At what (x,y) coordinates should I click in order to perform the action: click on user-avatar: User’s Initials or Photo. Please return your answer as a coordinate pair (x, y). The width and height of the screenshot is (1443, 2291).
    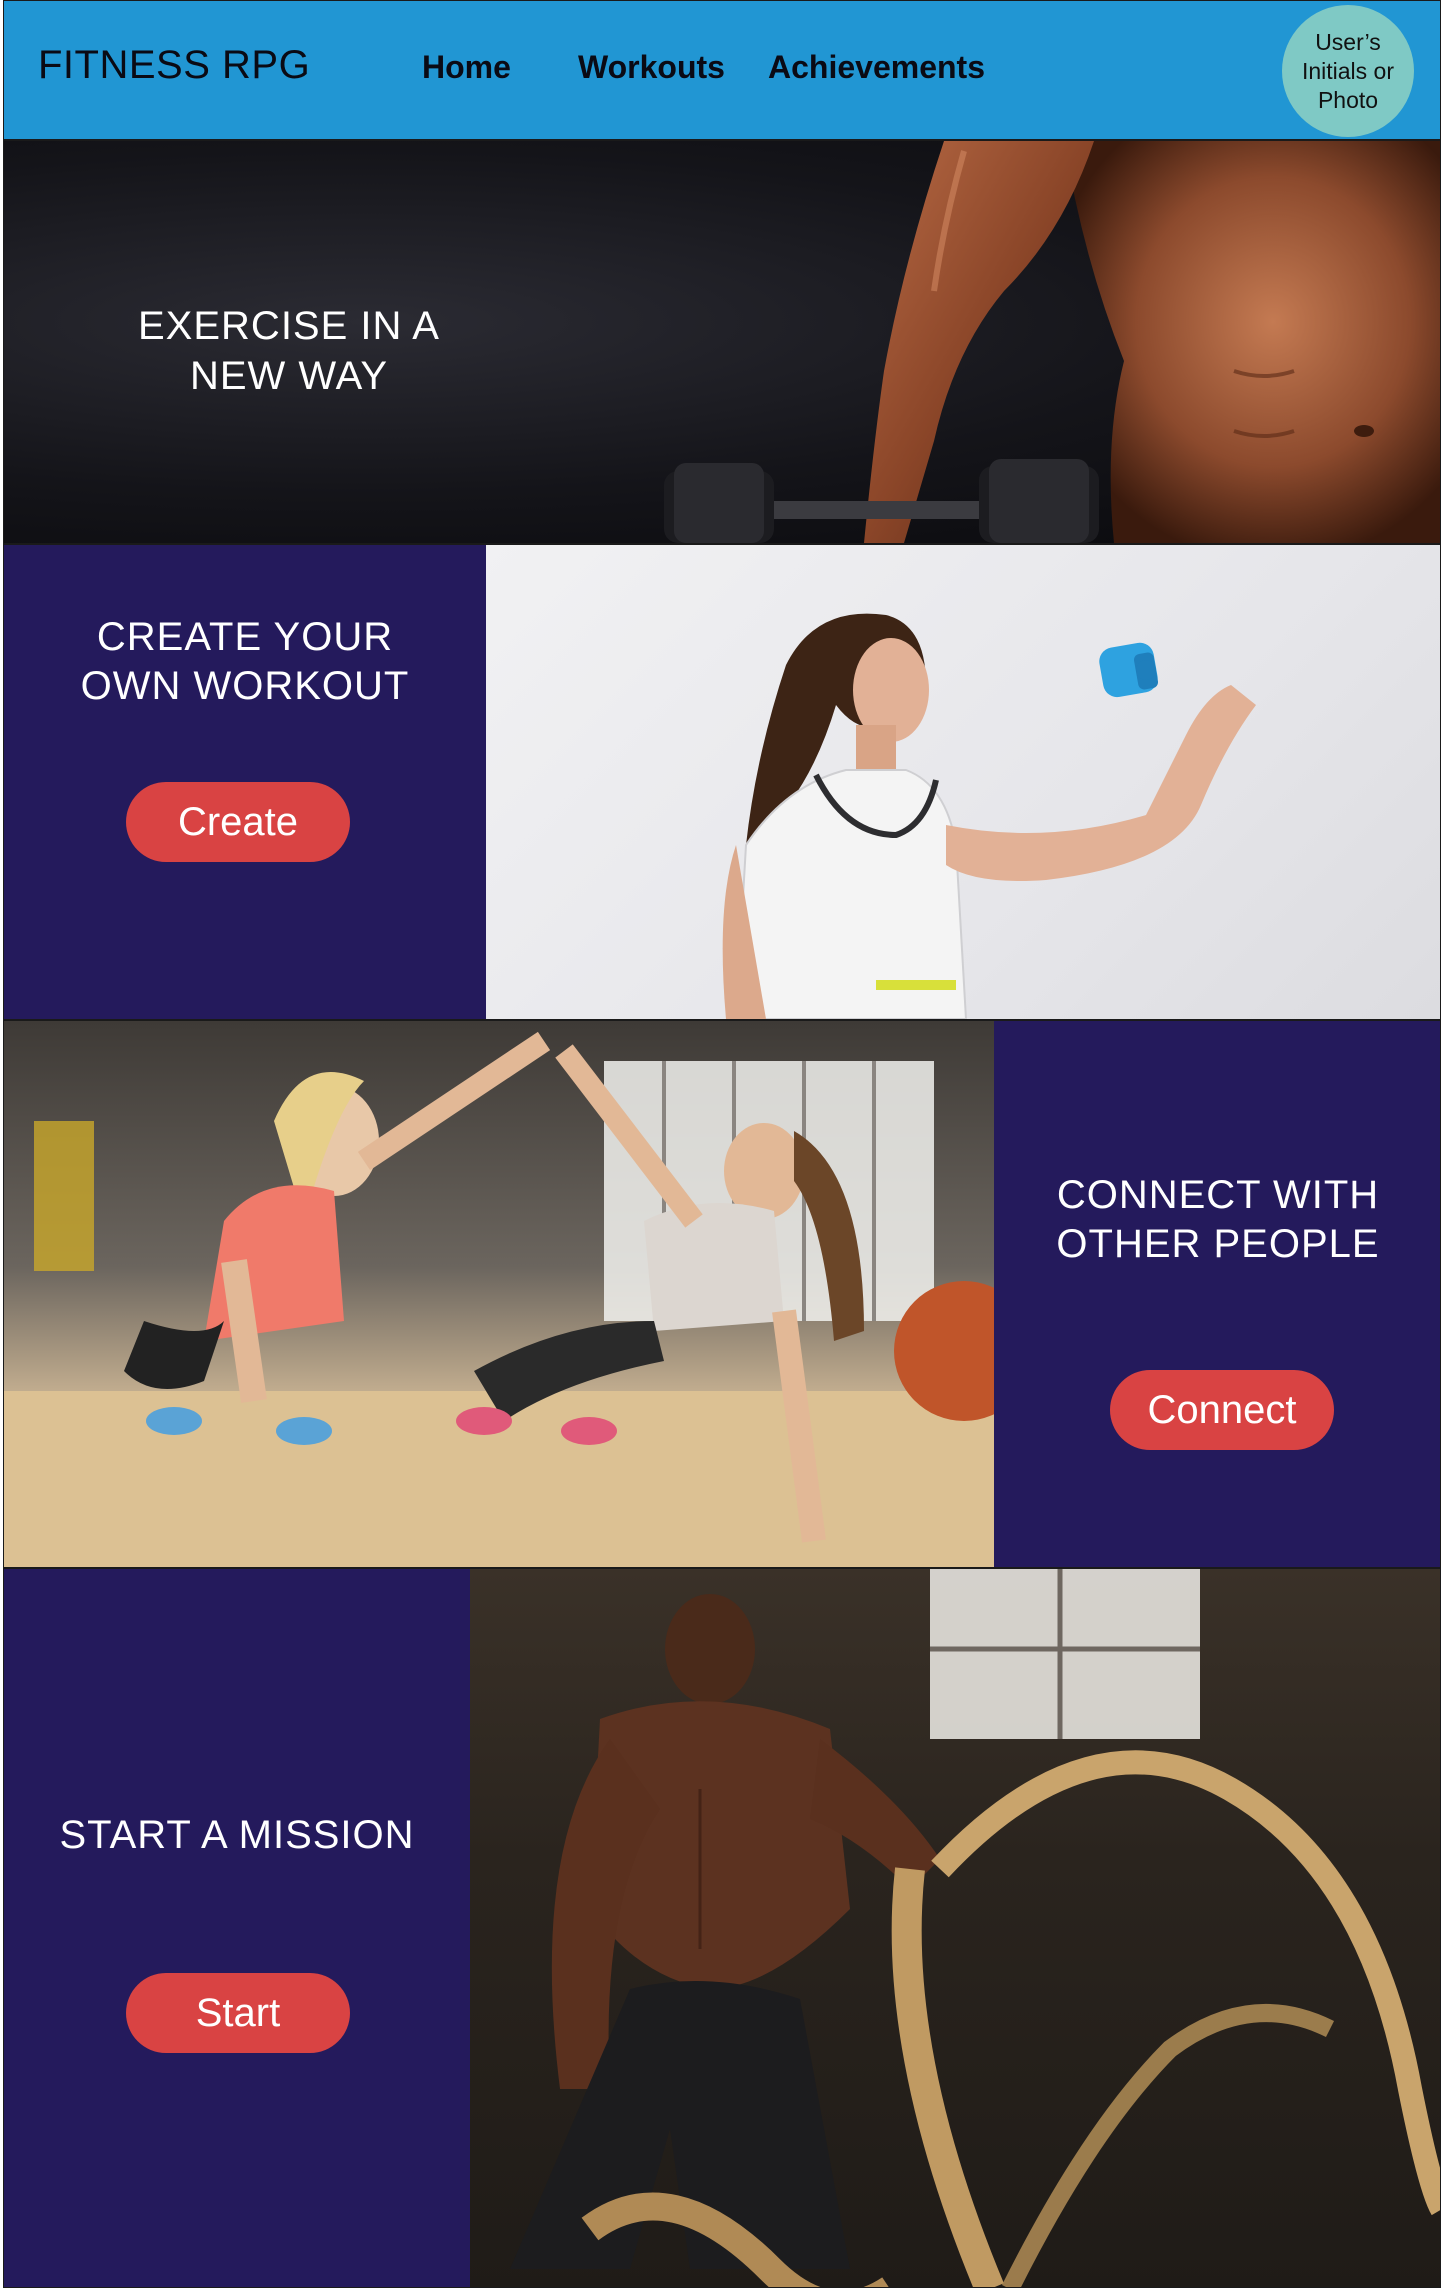
    Looking at the image, I should click on (1348, 71).